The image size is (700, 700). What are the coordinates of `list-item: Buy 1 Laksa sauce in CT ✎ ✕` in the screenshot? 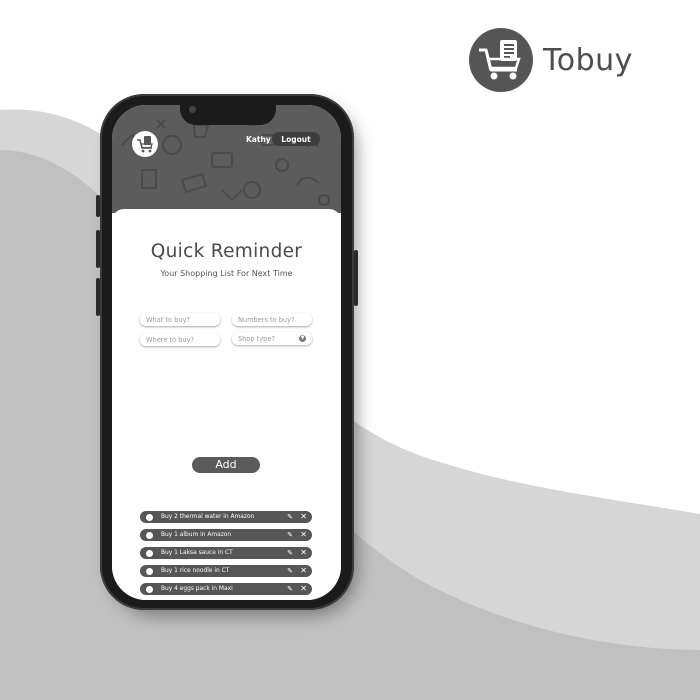 It's located at (226, 553).